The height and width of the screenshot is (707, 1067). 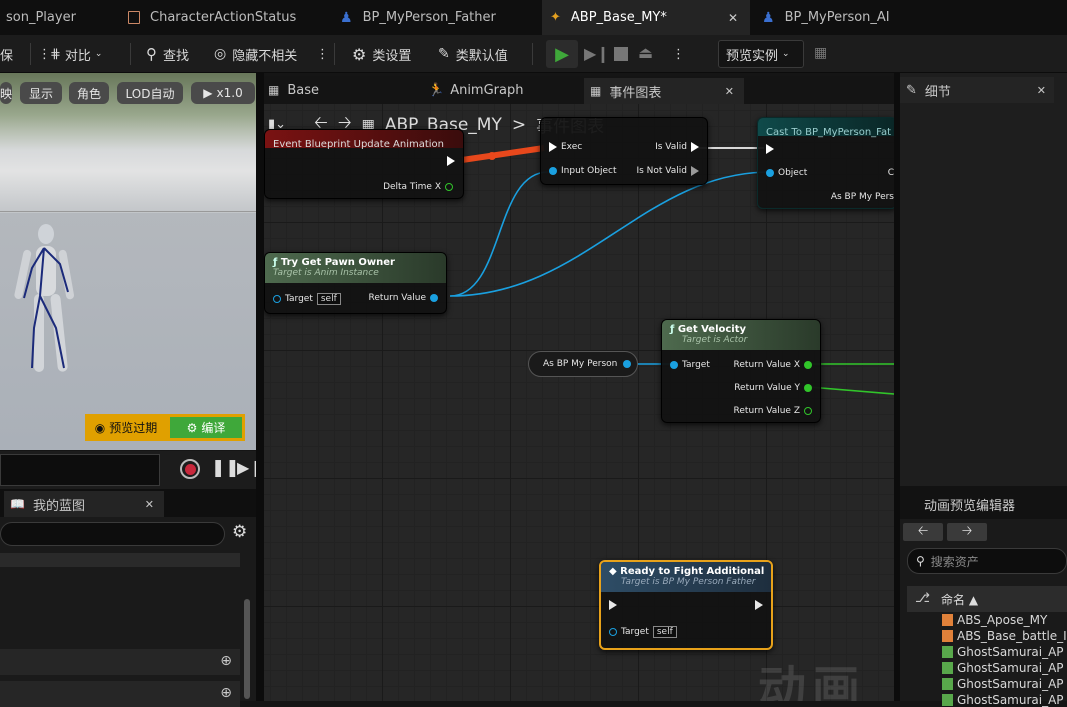 I want to click on compile-label: 编译, so click(x=213, y=428).